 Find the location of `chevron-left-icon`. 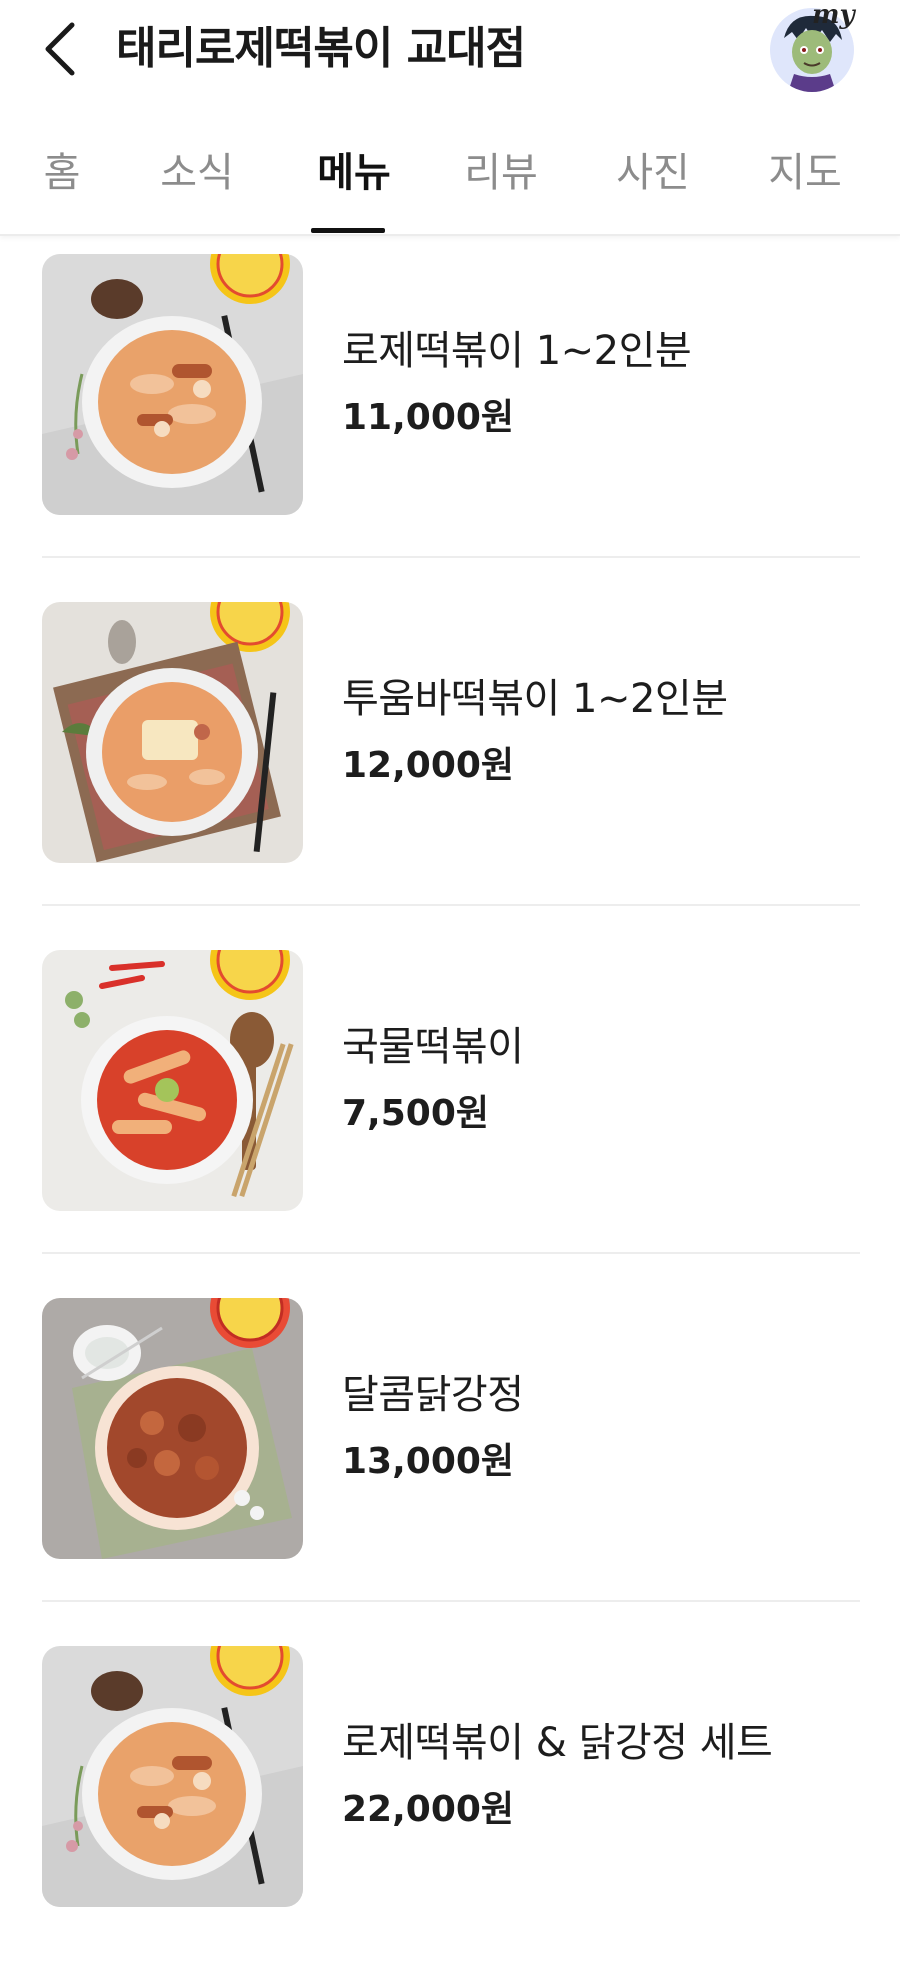

chevron-left-icon is located at coordinates (60, 49).